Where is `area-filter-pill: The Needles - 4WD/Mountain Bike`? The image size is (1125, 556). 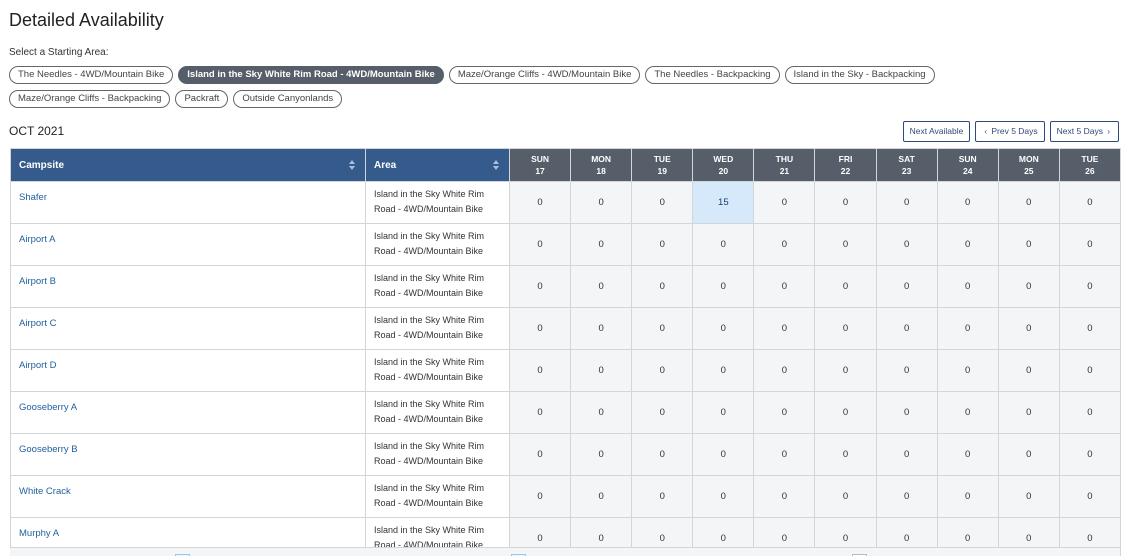 area-filter-pill: The Needles - 4WD/Mountain Bike is located at coordinates (91, 75).